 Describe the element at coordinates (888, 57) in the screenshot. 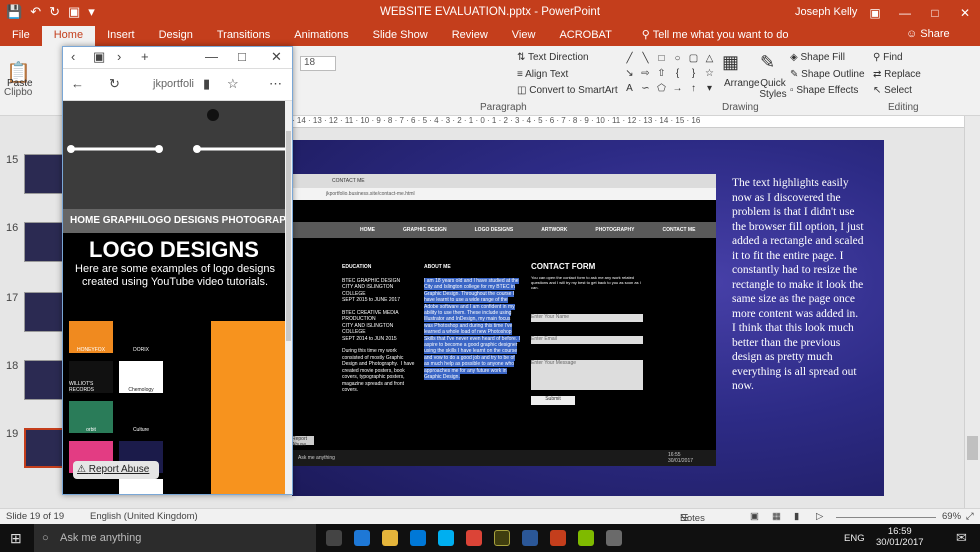

I see `find-button: ⚲ Find` at that location.